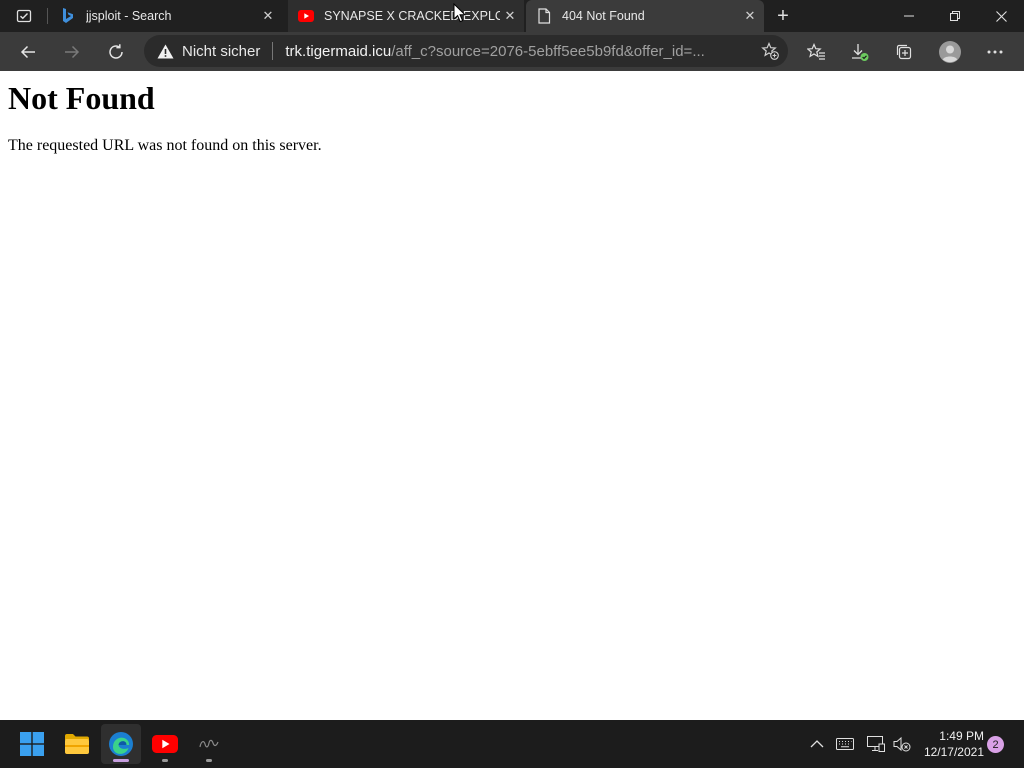 The image size is (1024, 768). I want to click on app-icon, so click(209, 744).